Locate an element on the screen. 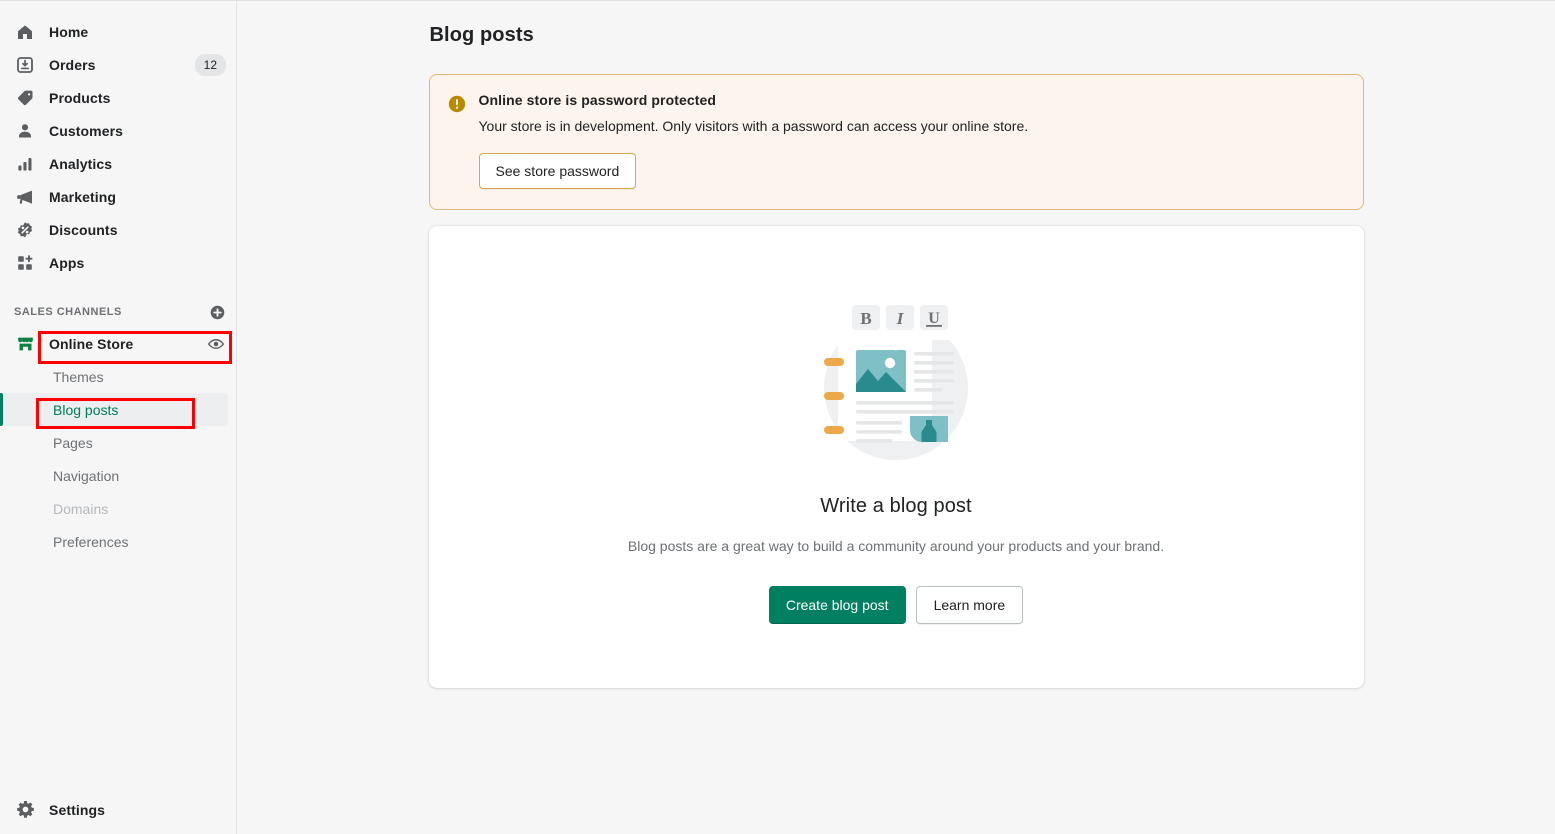  analytics-icon is located at coordinates (25, 164).